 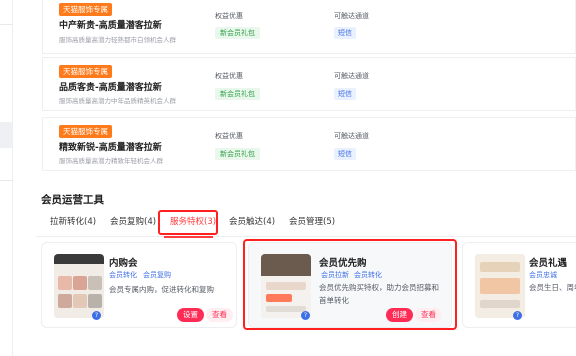 What do you see at coordinates (133, 221) in the screenshot?
I see `tab-repurchase: 会员复购(4)` at bounding box center [133, 221].